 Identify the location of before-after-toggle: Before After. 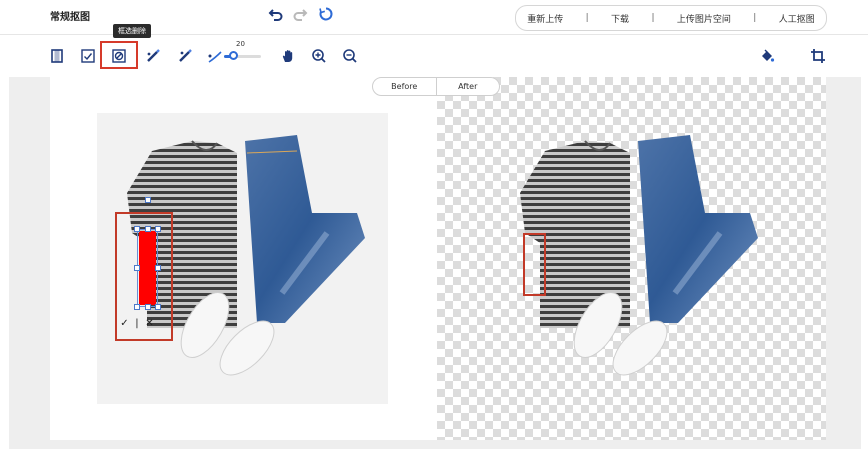
(436, 86).